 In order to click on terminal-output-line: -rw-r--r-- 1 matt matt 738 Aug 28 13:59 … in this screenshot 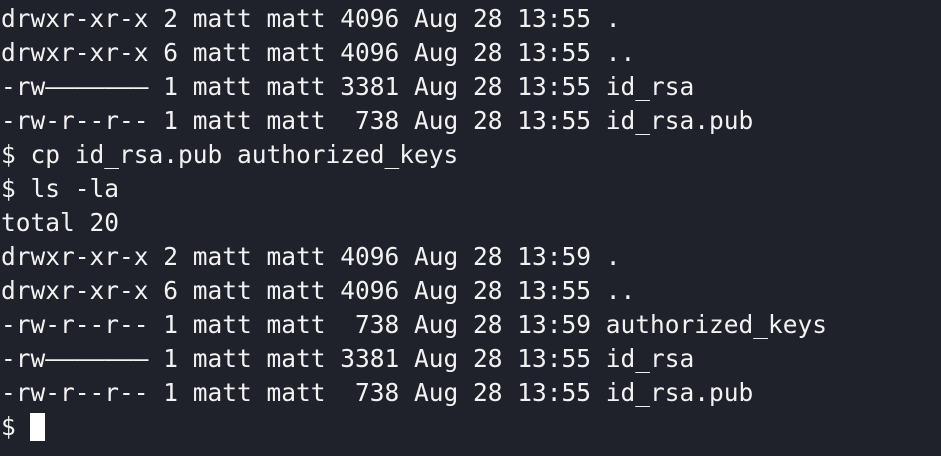, I will do `click(414, 324)`.